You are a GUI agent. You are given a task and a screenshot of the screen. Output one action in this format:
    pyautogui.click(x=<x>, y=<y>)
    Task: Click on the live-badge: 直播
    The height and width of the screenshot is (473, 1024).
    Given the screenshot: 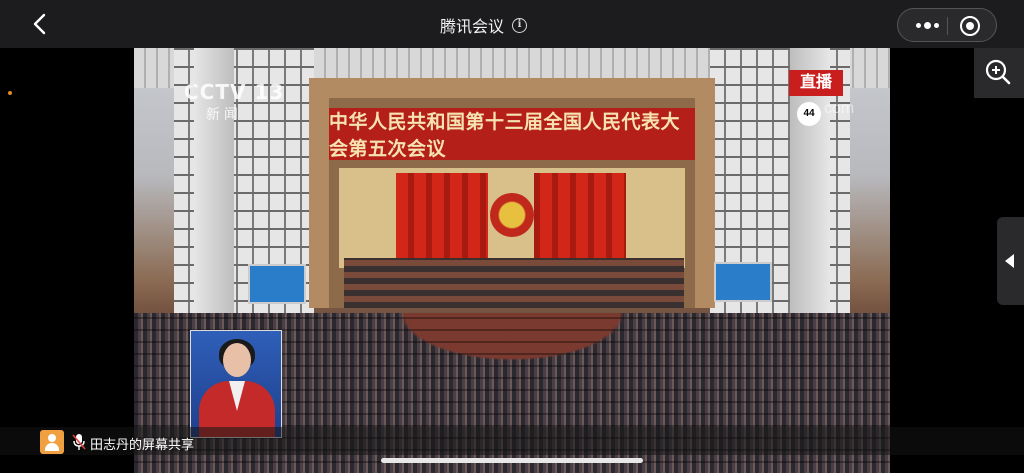 What is the action you would take?
    pyautogui.click(x=816, y=83)
    